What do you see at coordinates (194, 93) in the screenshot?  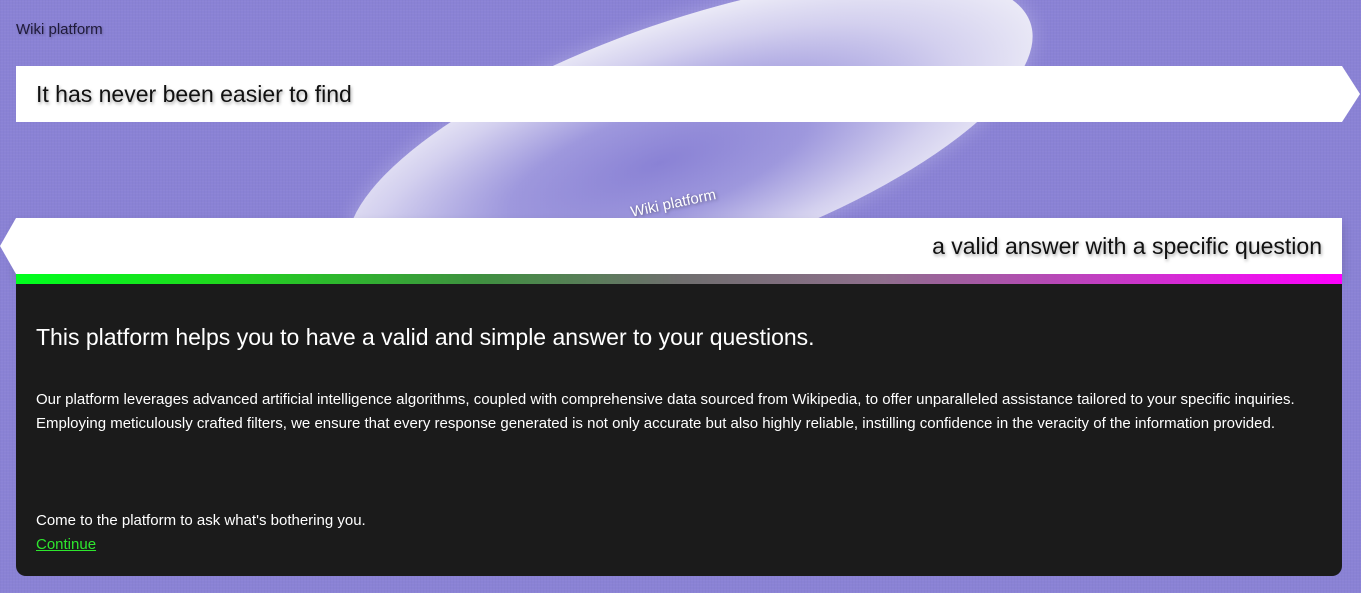 I see `banner-top-text: It has never been easier to find` at bounding box center [194, 93].